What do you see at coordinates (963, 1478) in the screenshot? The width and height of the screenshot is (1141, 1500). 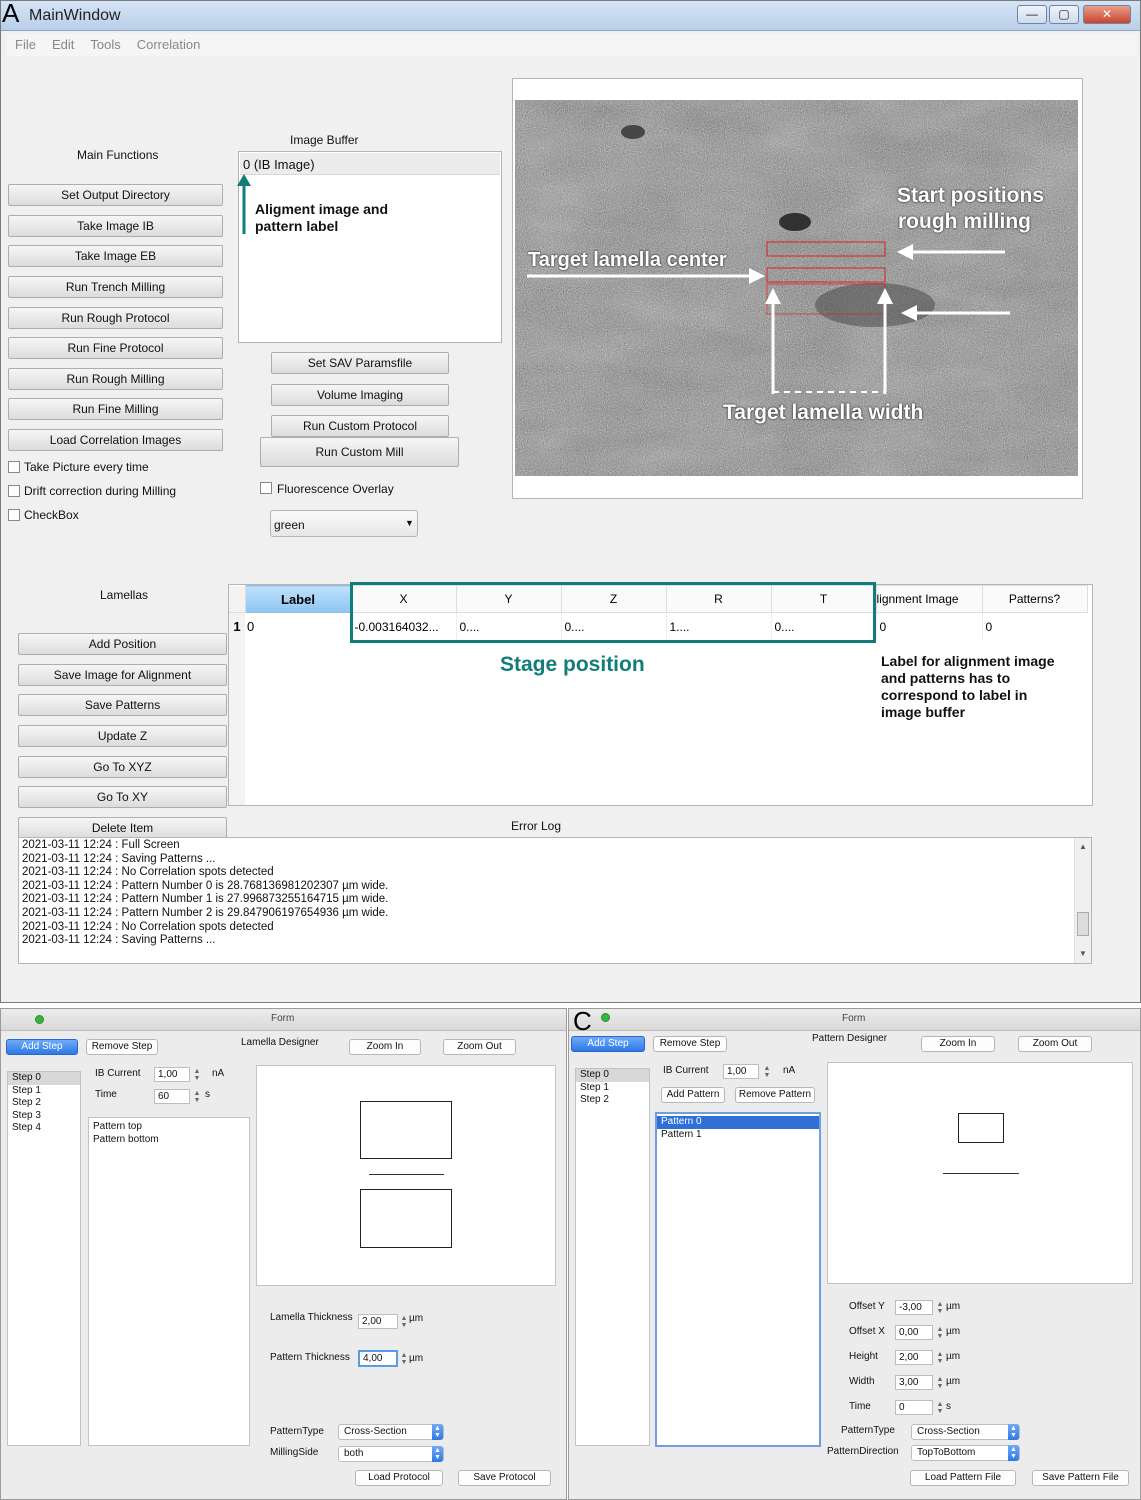 I see `load-pattern-file-button: Load Pattern File` at bounding box center [963, 1478].